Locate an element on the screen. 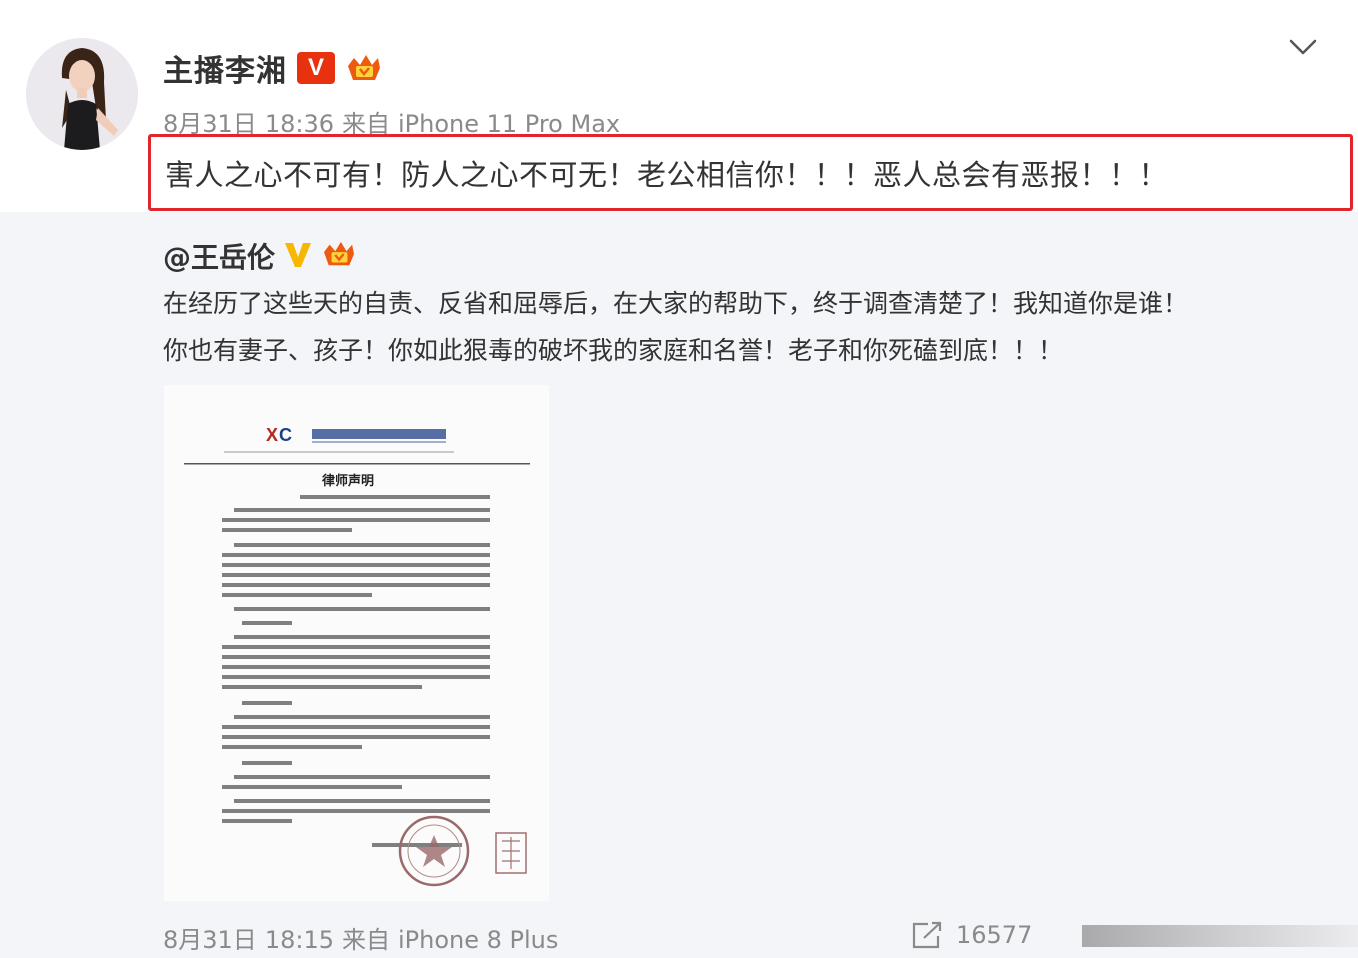 The width and height of the screenshot is (1358, 958). verified-badge-icon: V is located at coordinates (316, 68).